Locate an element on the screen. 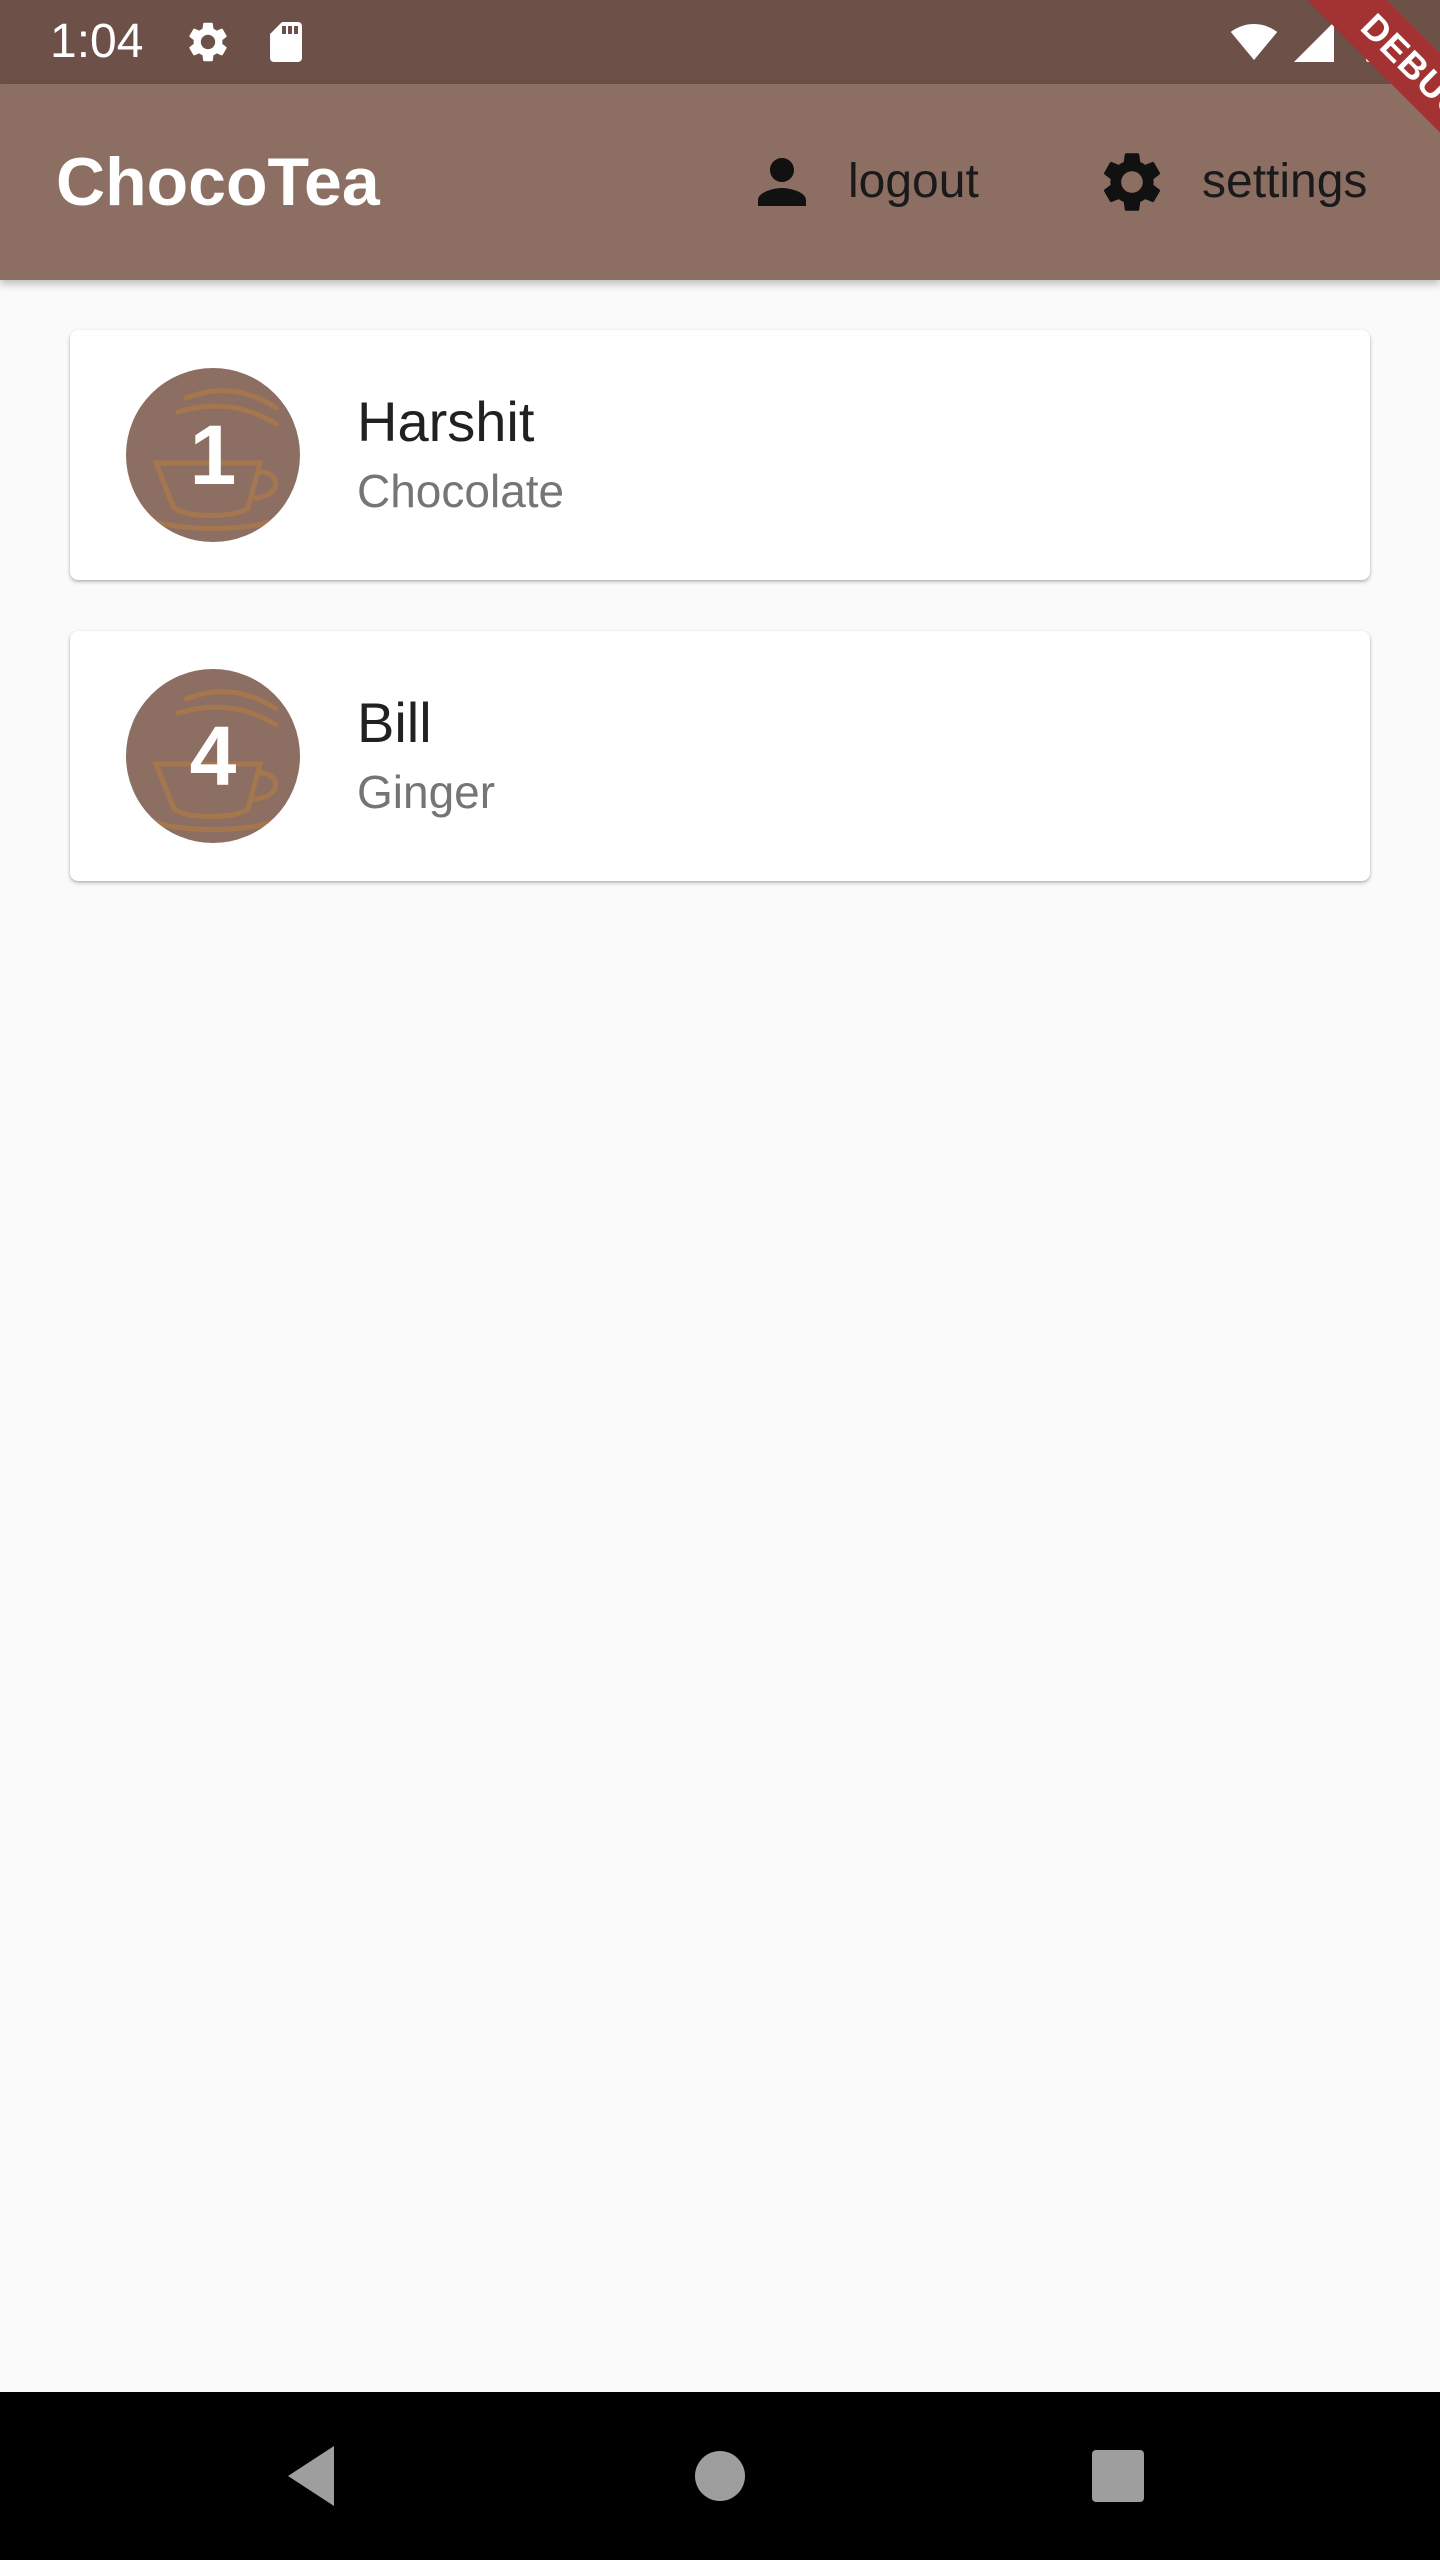 This screenshot has width=1440, height=2560. tea-cup-avatar: 1 is located at coordinates (213, 455).